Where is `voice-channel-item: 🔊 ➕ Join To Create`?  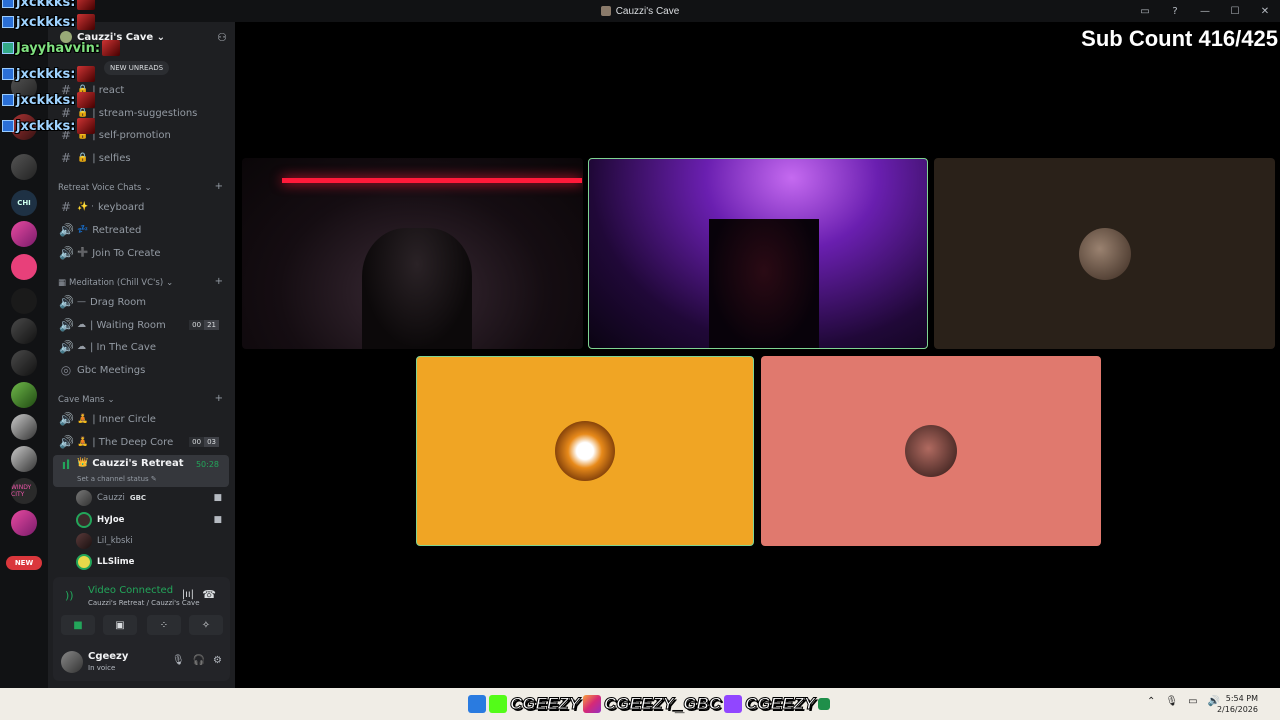
voice-channel-item: 🔊 ➕ Join To Create is located at coordinates (141, 253).